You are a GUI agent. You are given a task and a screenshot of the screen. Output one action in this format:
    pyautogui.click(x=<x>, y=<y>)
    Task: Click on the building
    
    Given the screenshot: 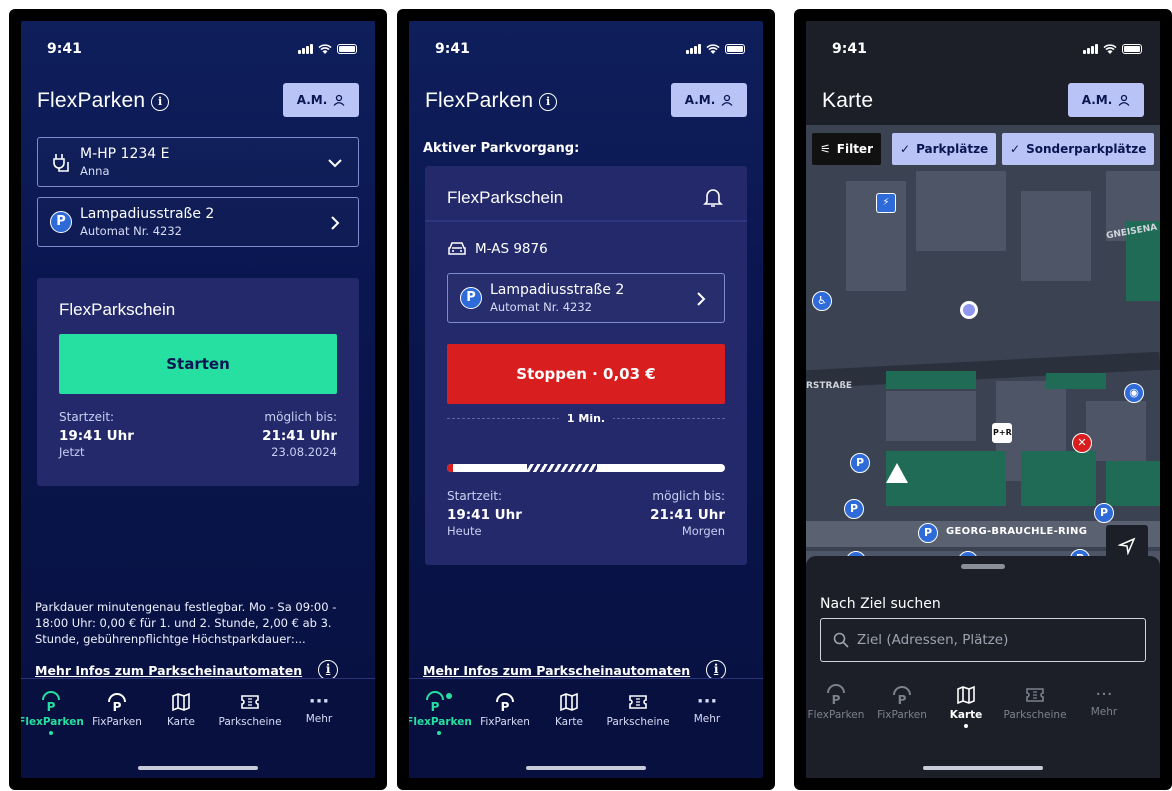 What is the action you would take?
    pyautogui.click(x=931, y=416)
    